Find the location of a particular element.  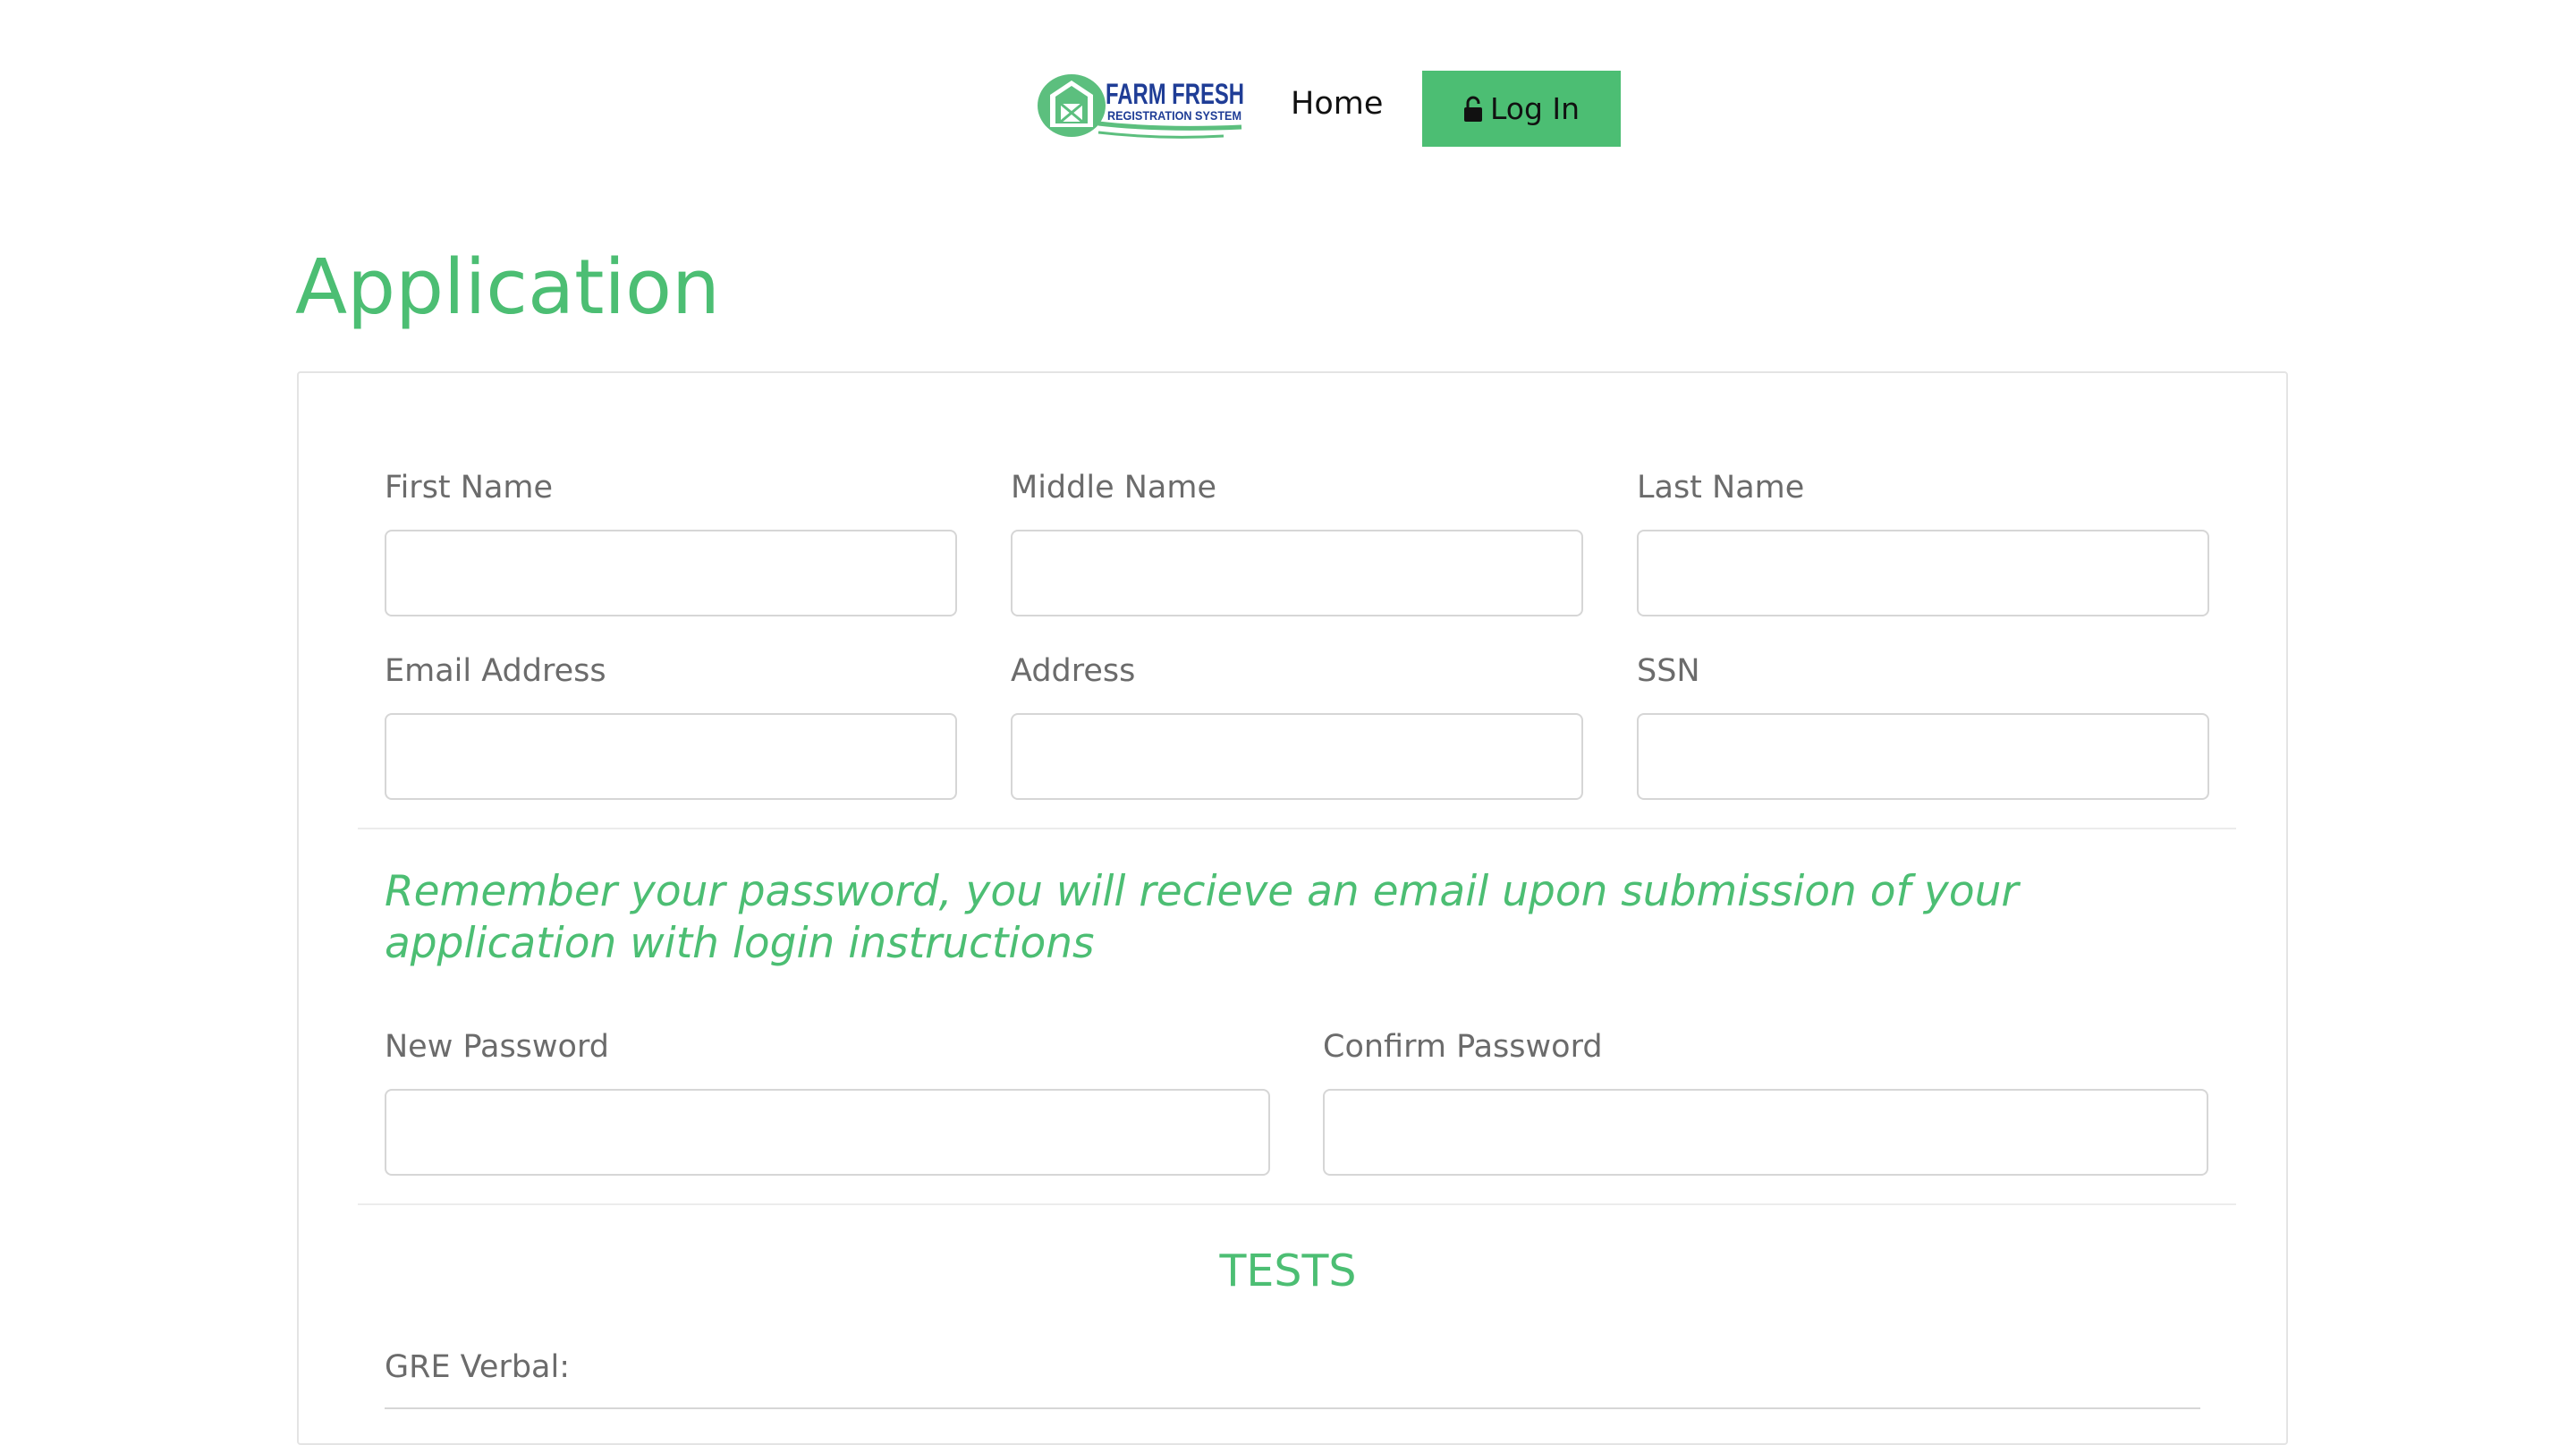

address-input is located at coordinates (1297, 756).